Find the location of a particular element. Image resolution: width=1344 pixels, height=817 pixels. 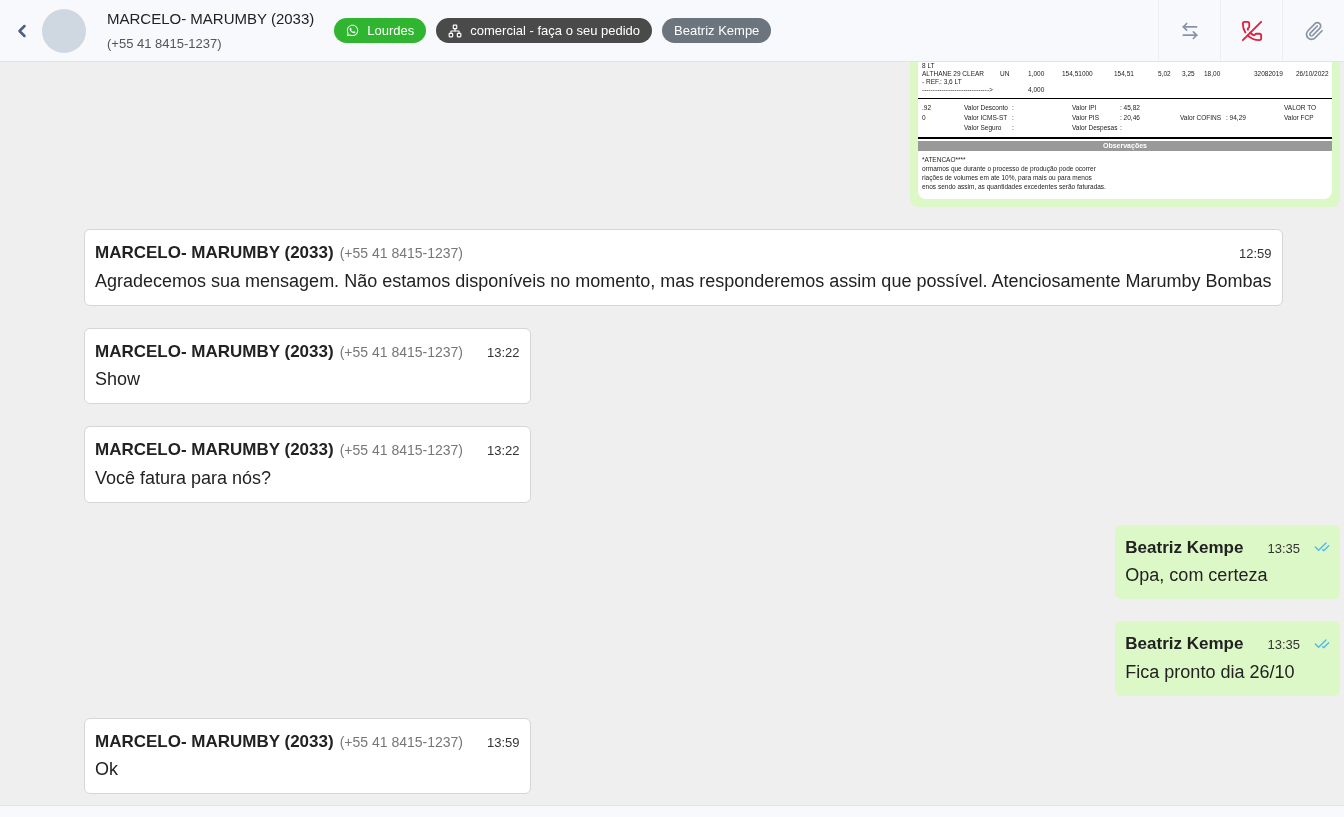

message-time: 13:59 is located at coordinates (503, 742).